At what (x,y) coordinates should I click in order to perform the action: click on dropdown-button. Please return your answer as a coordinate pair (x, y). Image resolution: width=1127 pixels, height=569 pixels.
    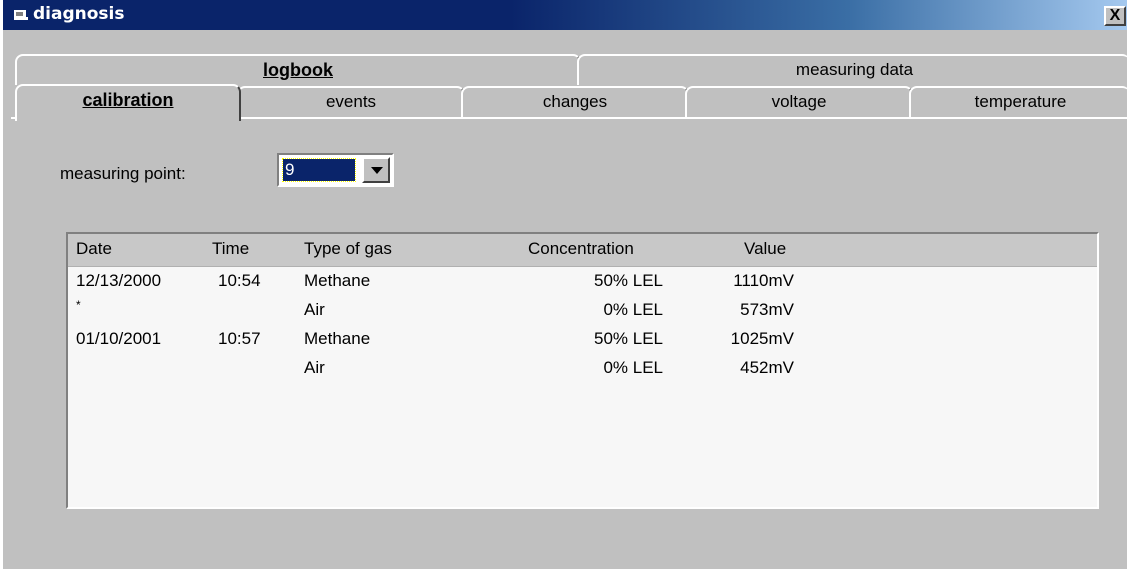
    Looking at the image, I should click on (376, 170).